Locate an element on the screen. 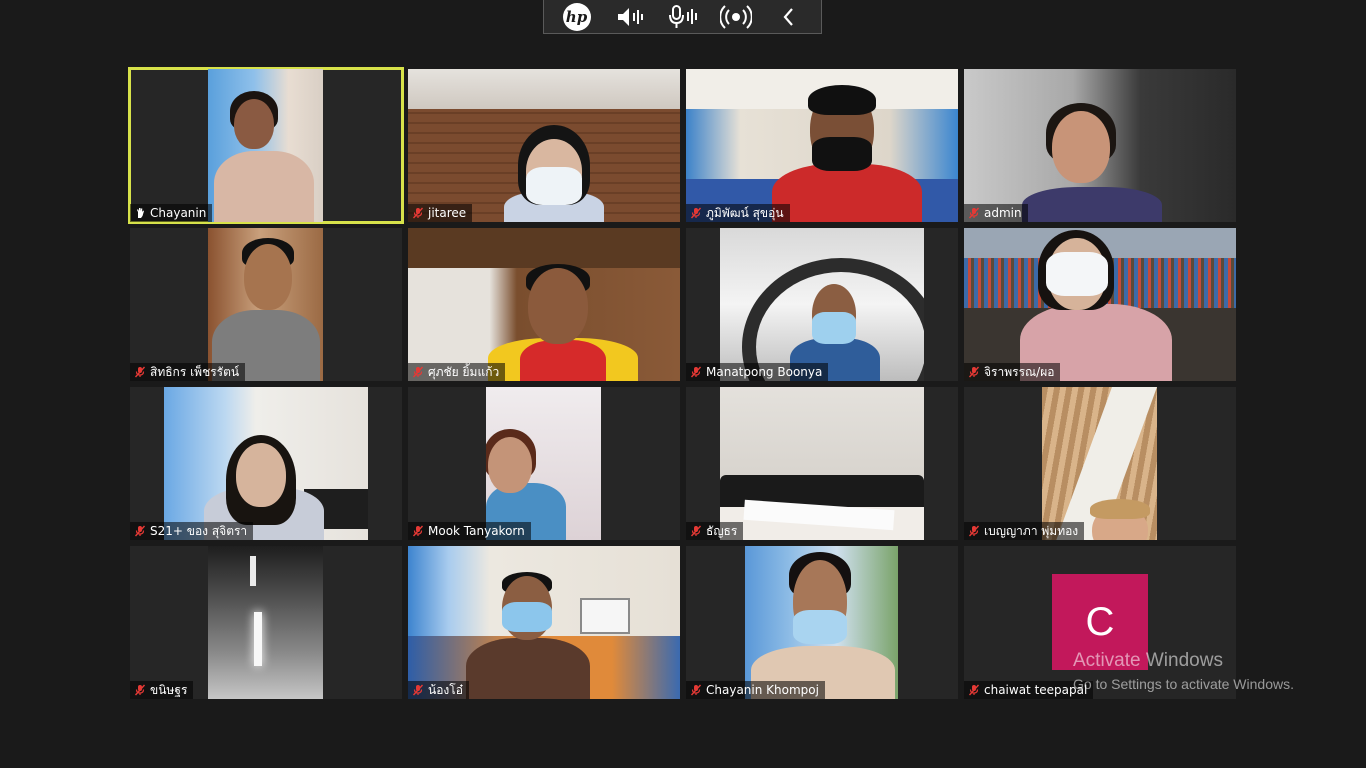  participant-name: เบญญาภา พุ่มทอง is located at coordinates (1031, 530).